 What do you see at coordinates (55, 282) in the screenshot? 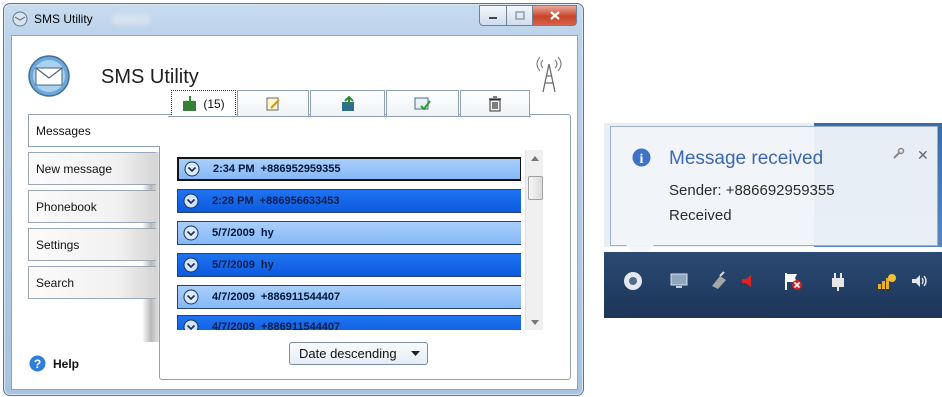
I see `sidebar-item-label: Search` at bounding box center [55, 282].